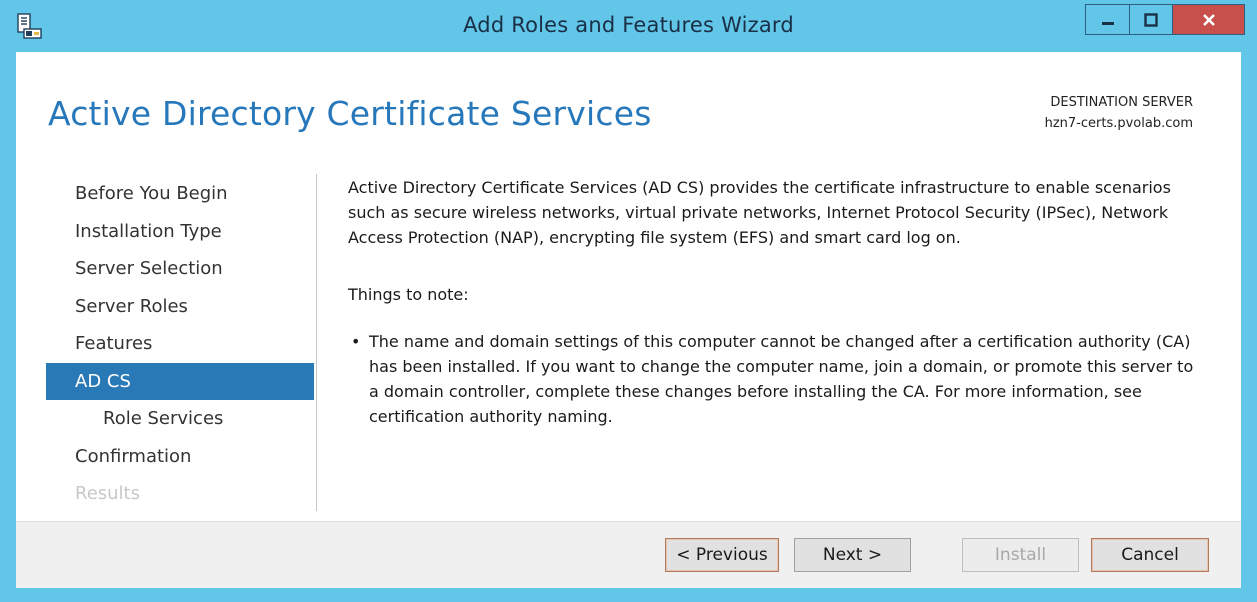 The image size is (1257, 602). I want to click on install-button: Install, so click(1020, 555).